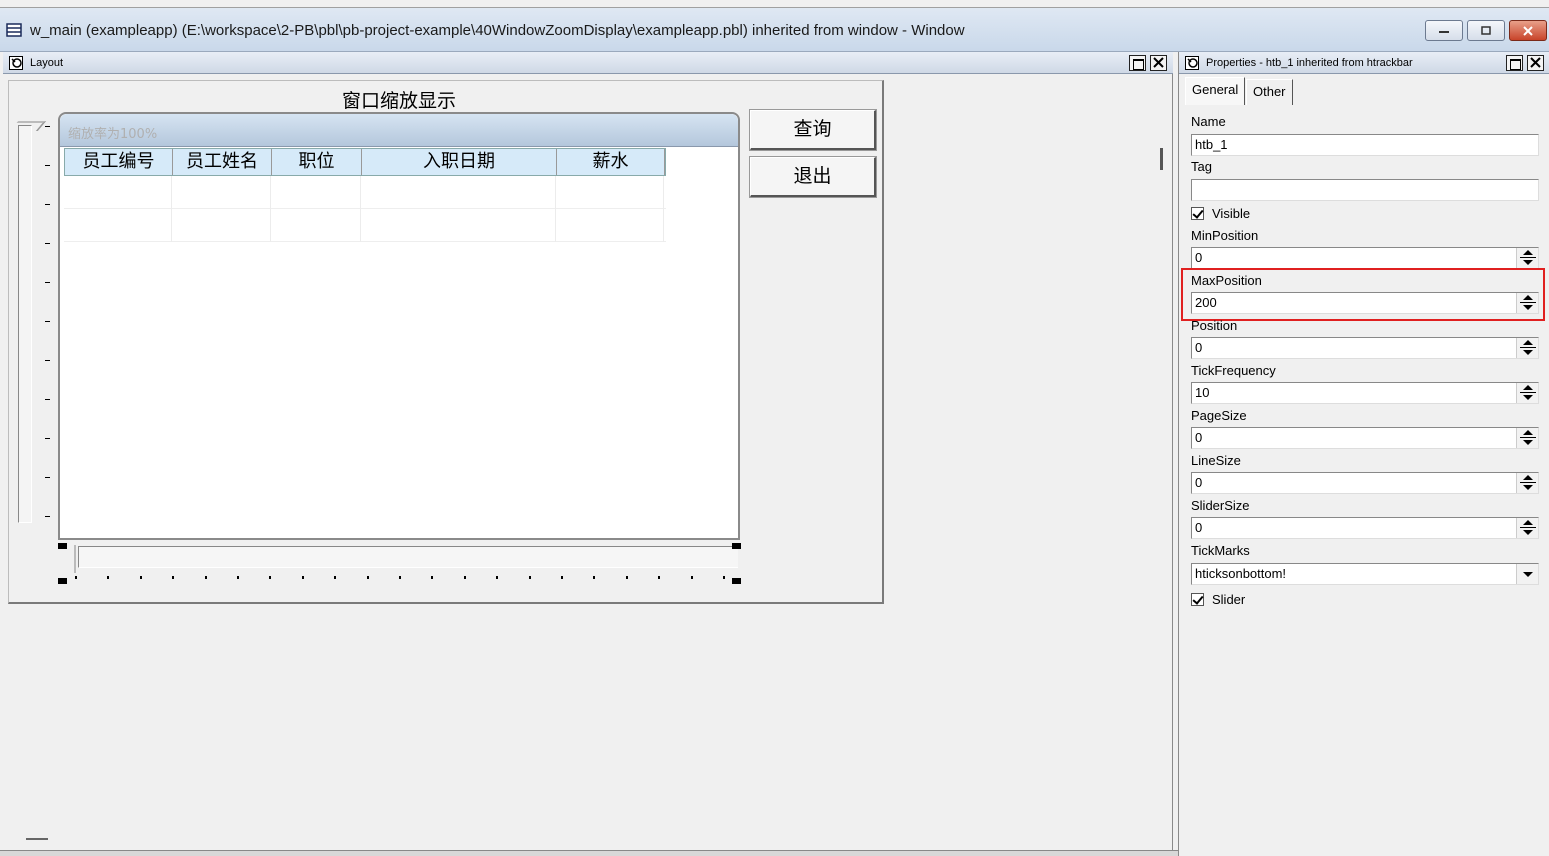 This screenshot has width=1549, height=856. Describe the element at coordinates (1219, 415) in the screenshot. I see `pagesize-label: PageSize` at that location.